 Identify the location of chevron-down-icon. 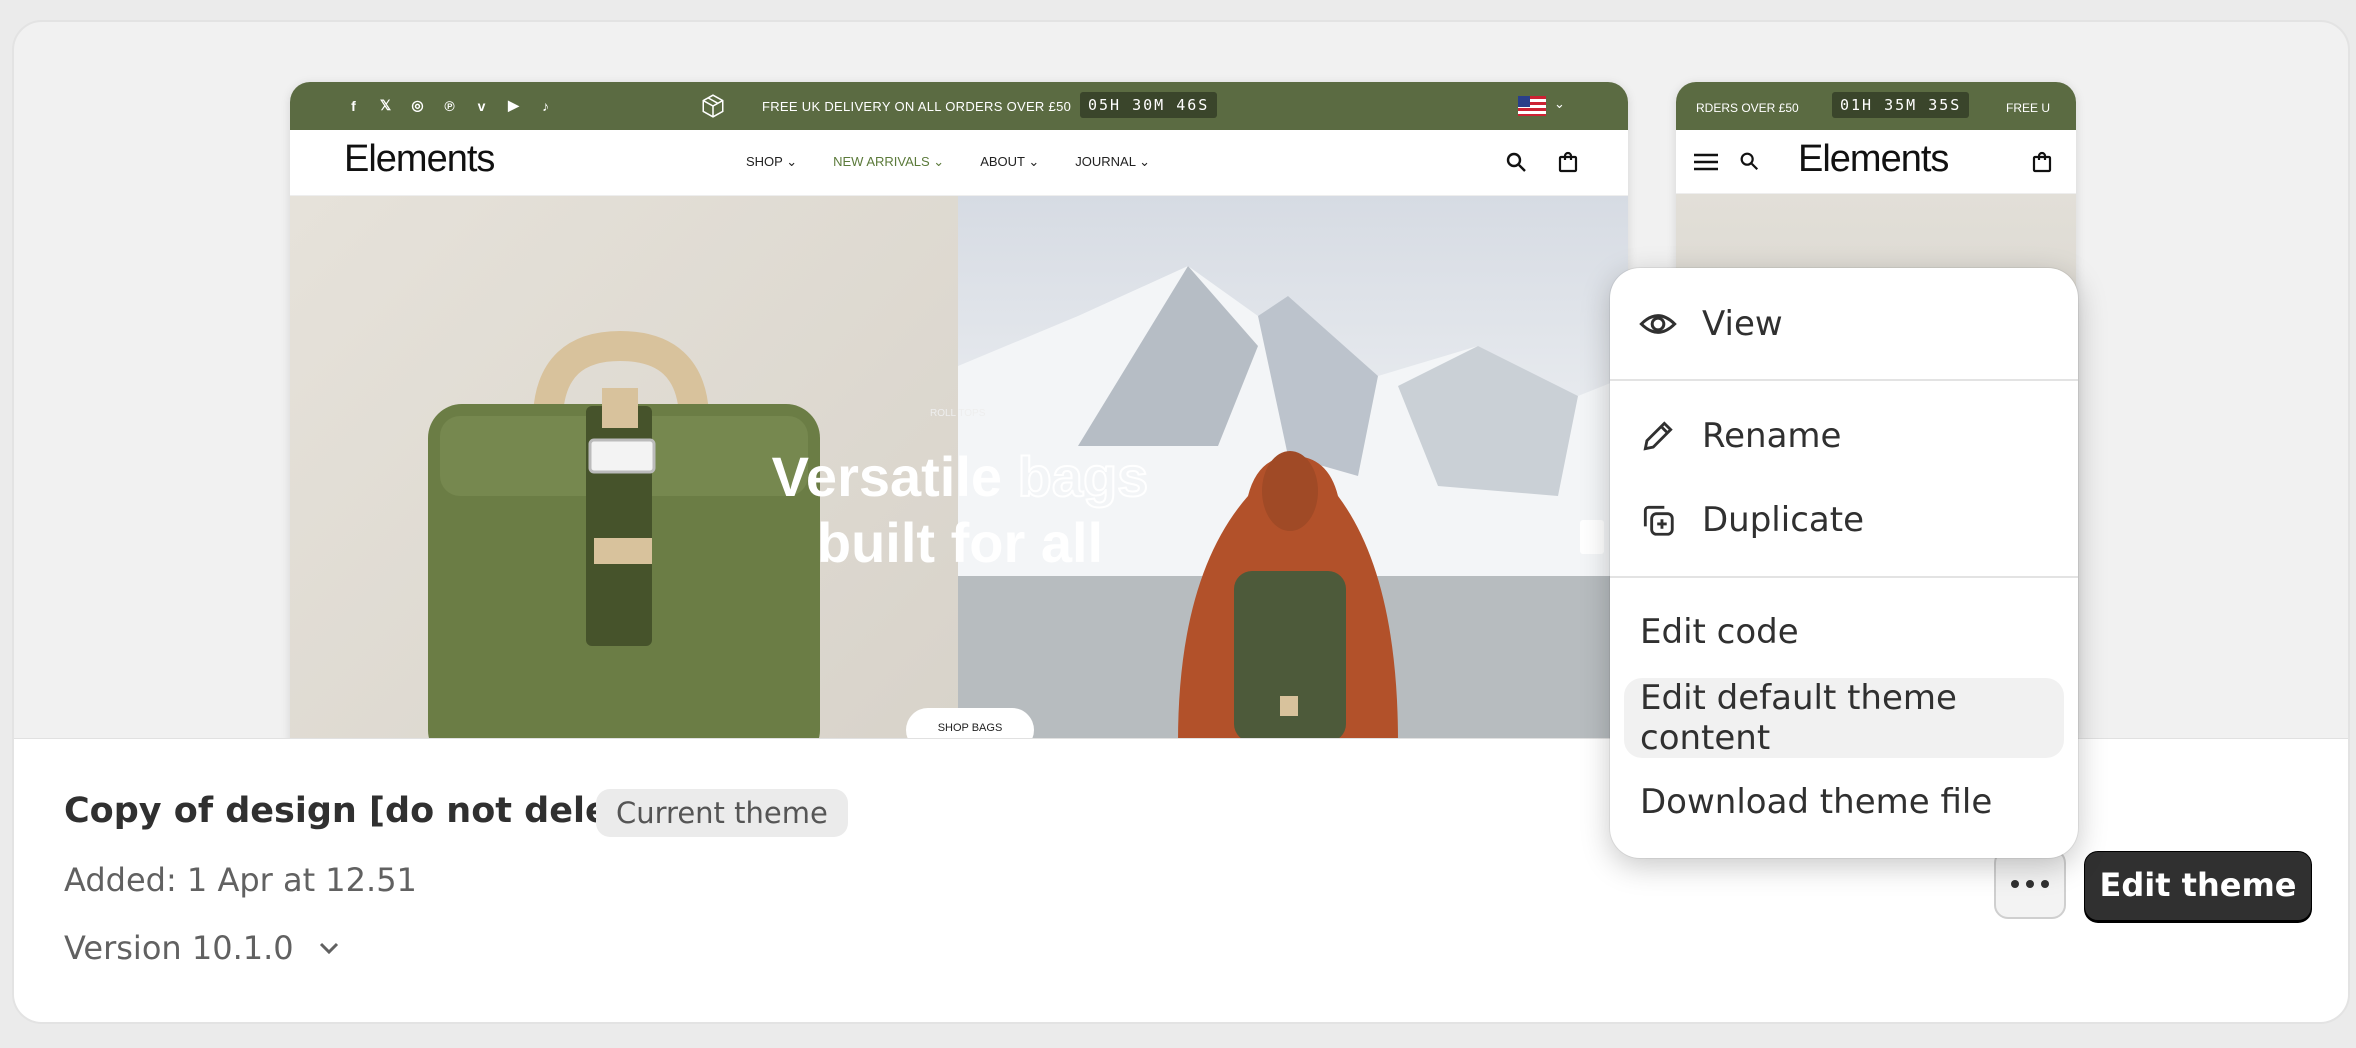
(328, 948).